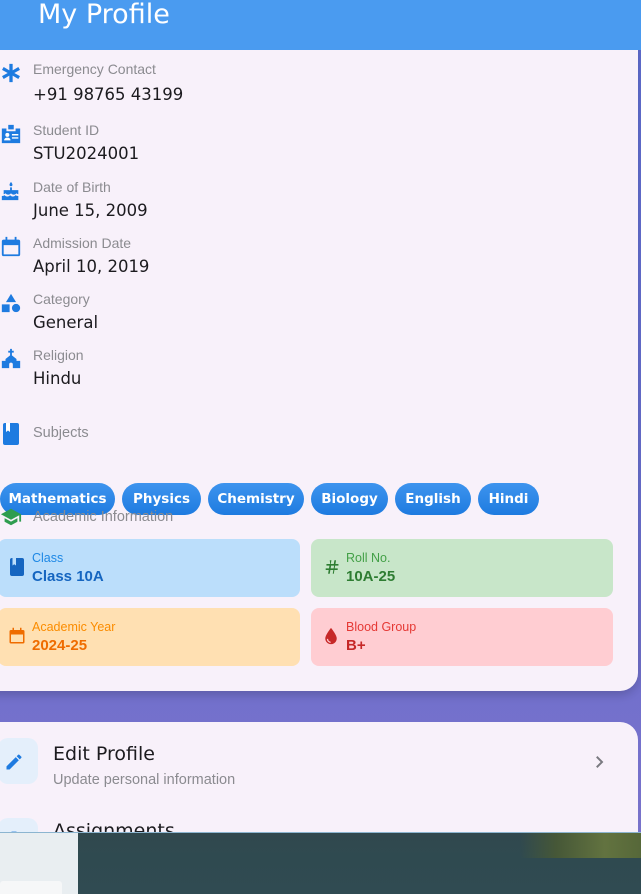 Image resolution: width=641 pixels, height=894 pixels. I want to click on field-value: Hindu, so click(57, 378).